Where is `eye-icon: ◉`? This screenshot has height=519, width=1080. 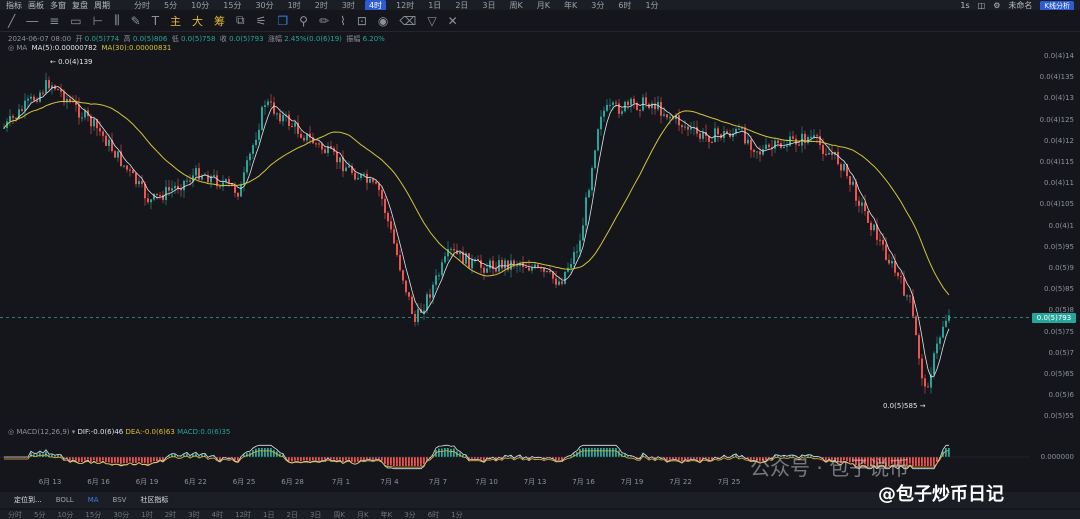
eye-icon: ◉ is located at coordinates (383, 21).